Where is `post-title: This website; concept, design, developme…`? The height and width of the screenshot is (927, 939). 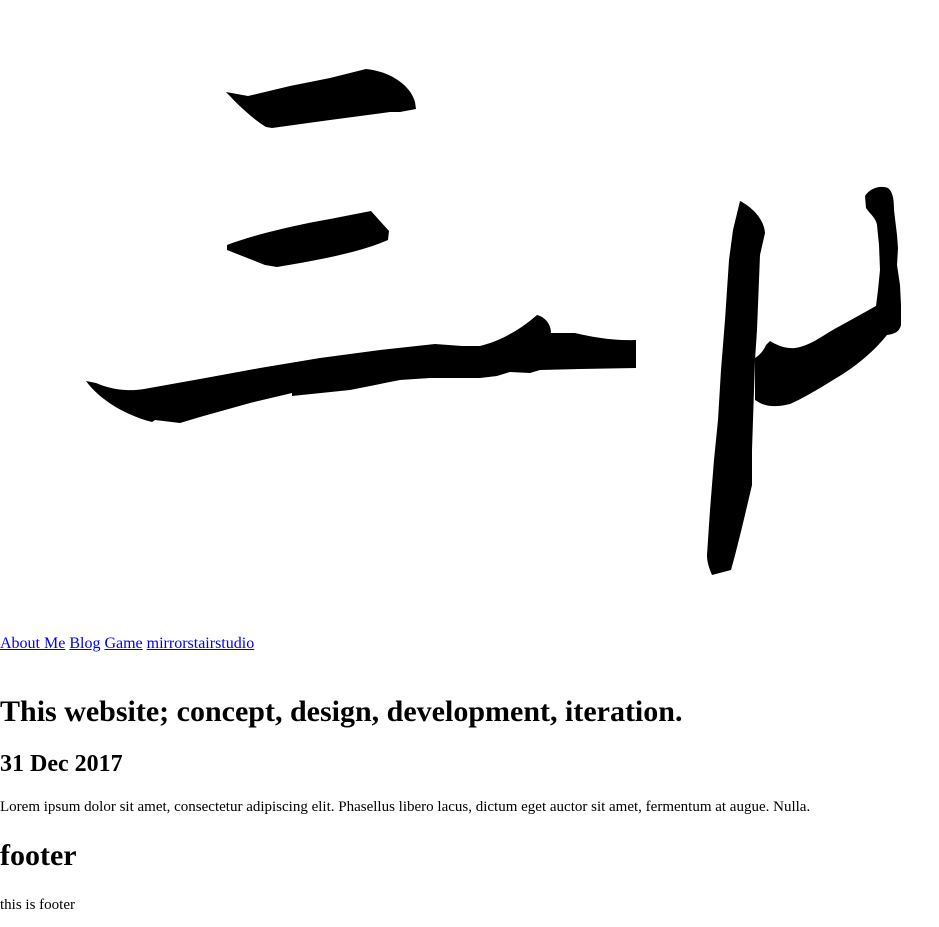 post-title: This website; concept, design, developme… is located at coordinates (341, 711).